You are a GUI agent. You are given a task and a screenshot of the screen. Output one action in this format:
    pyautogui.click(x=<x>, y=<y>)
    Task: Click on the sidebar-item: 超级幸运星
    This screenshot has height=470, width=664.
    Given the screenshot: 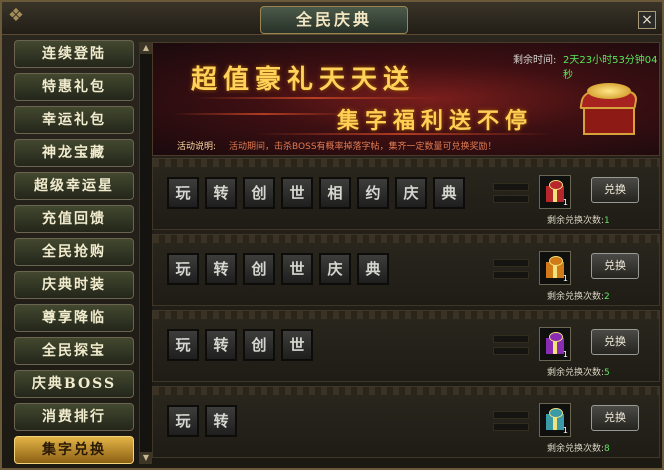 What is the action you would take?
    pyautogui.click(x=74, y=186)
    